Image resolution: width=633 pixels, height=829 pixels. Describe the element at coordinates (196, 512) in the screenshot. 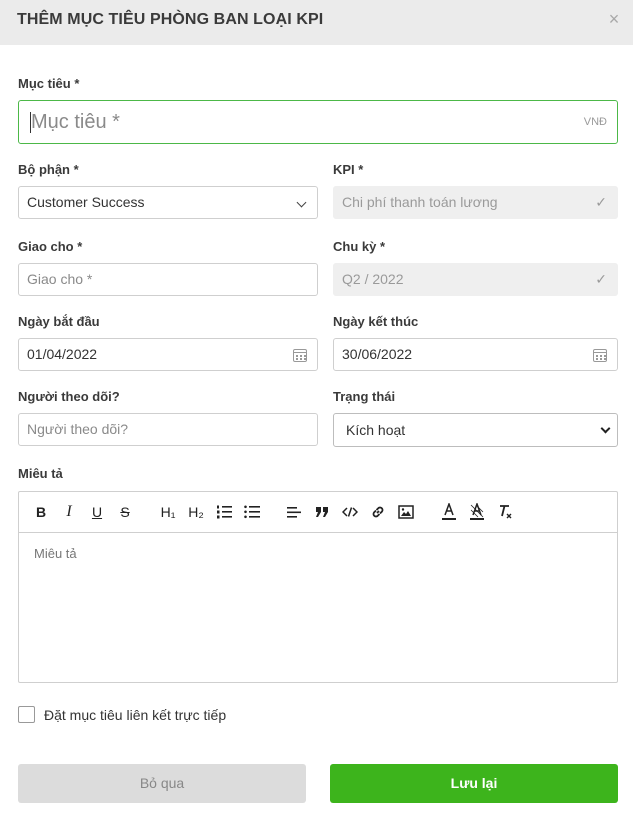

I see `heading-2-icon: H₂` at that location.